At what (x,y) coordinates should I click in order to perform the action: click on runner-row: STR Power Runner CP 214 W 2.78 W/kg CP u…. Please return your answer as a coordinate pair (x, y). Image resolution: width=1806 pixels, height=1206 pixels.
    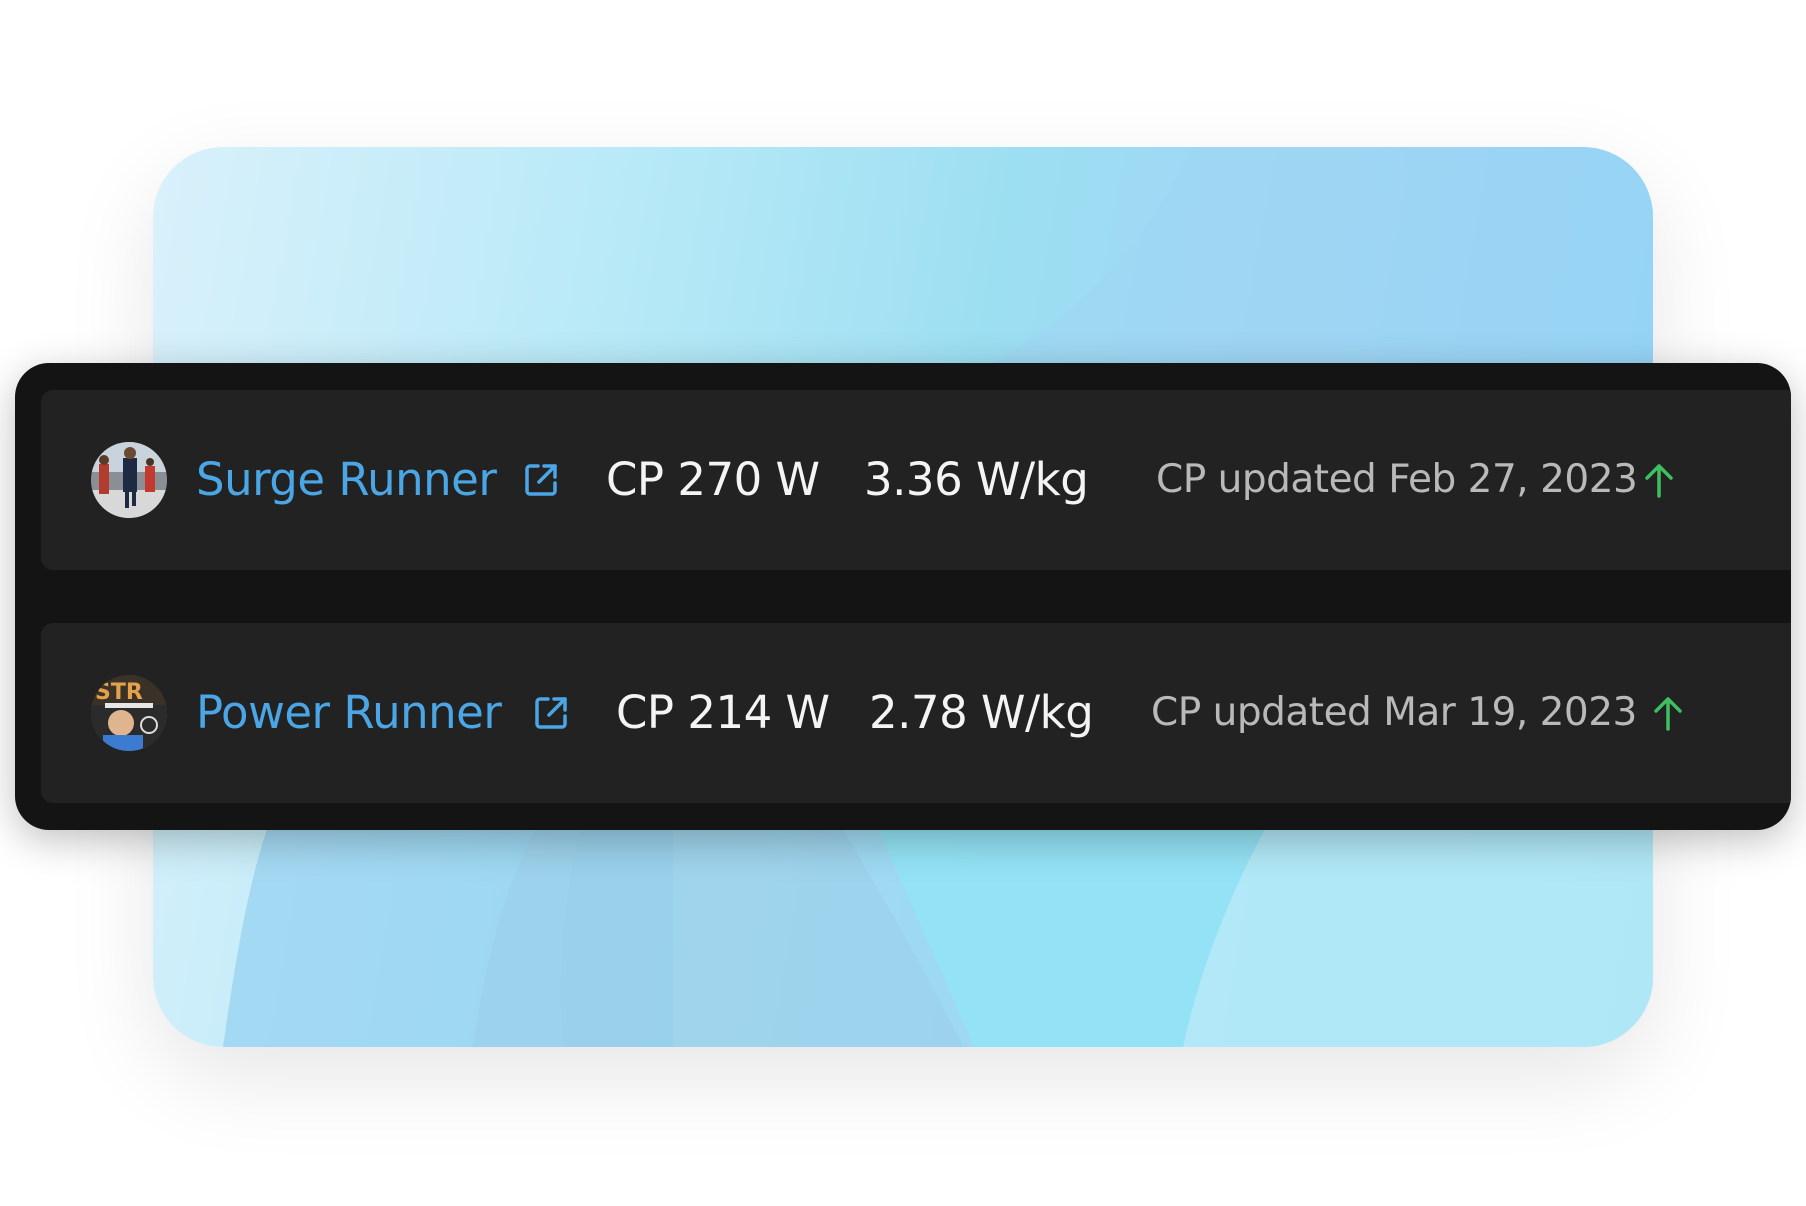
    Looking at the image, I should click on (916, 713).